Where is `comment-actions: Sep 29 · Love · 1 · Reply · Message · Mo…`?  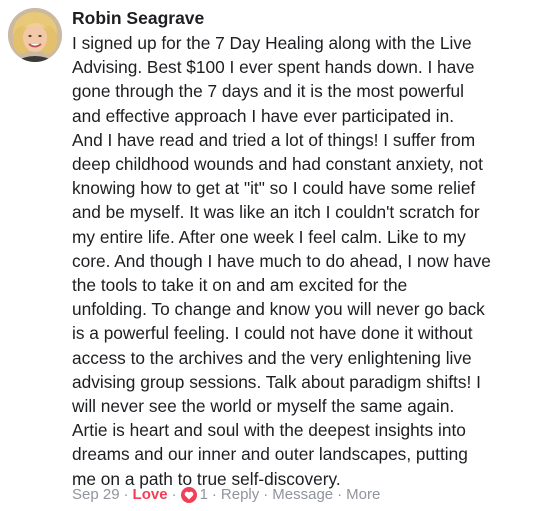 comment-actions: Sep 29 · Love · 1 · Reply · Message · Mo… is located at coordinates (226, 495).